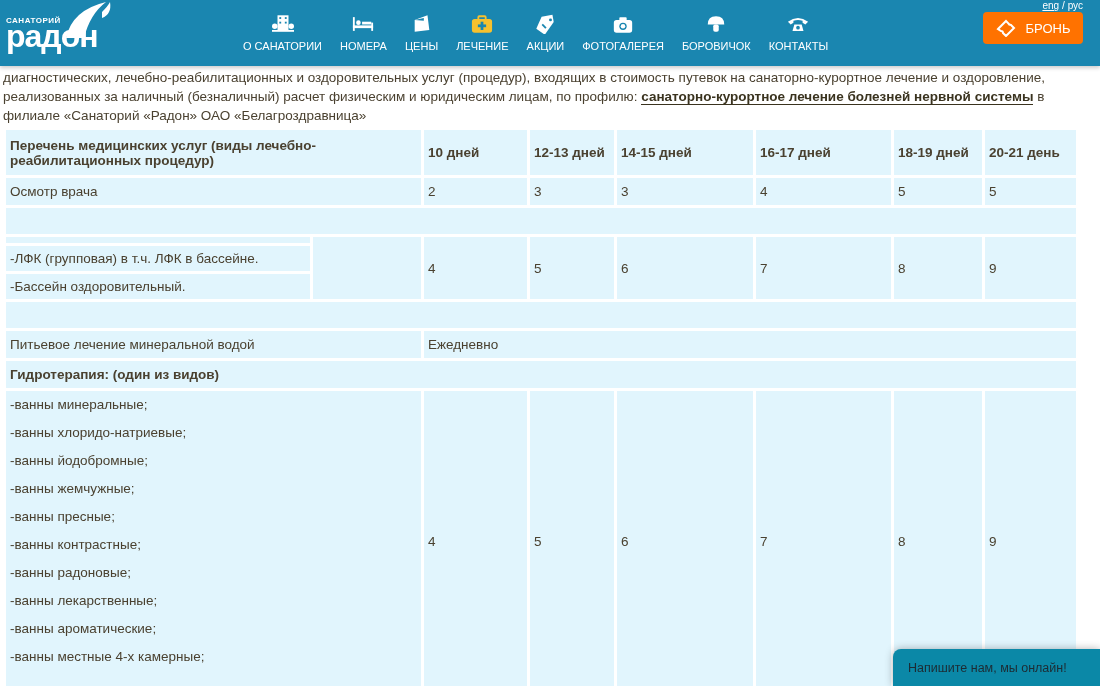 This screenshot has height=686, width=1100. I want to click on nav-item: ФОТОГАЛЕРЕЯ, so click(623, 33).